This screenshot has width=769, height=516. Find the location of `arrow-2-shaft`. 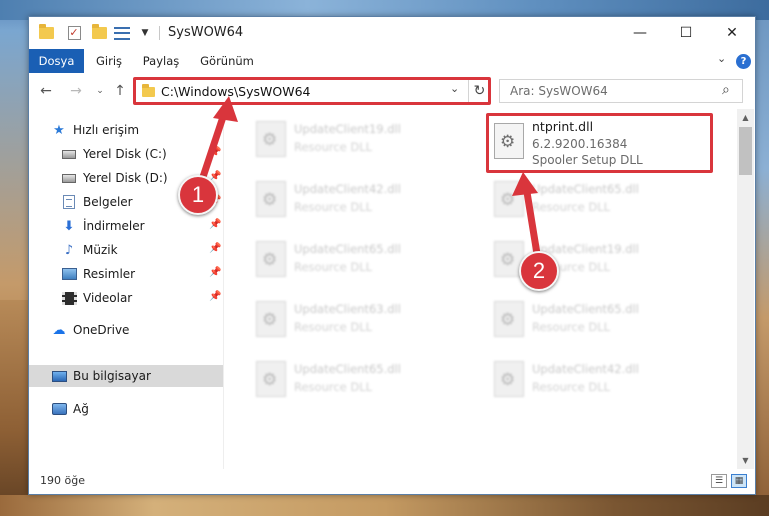

arrow-2-shaft is located at coordinates (532, 223).